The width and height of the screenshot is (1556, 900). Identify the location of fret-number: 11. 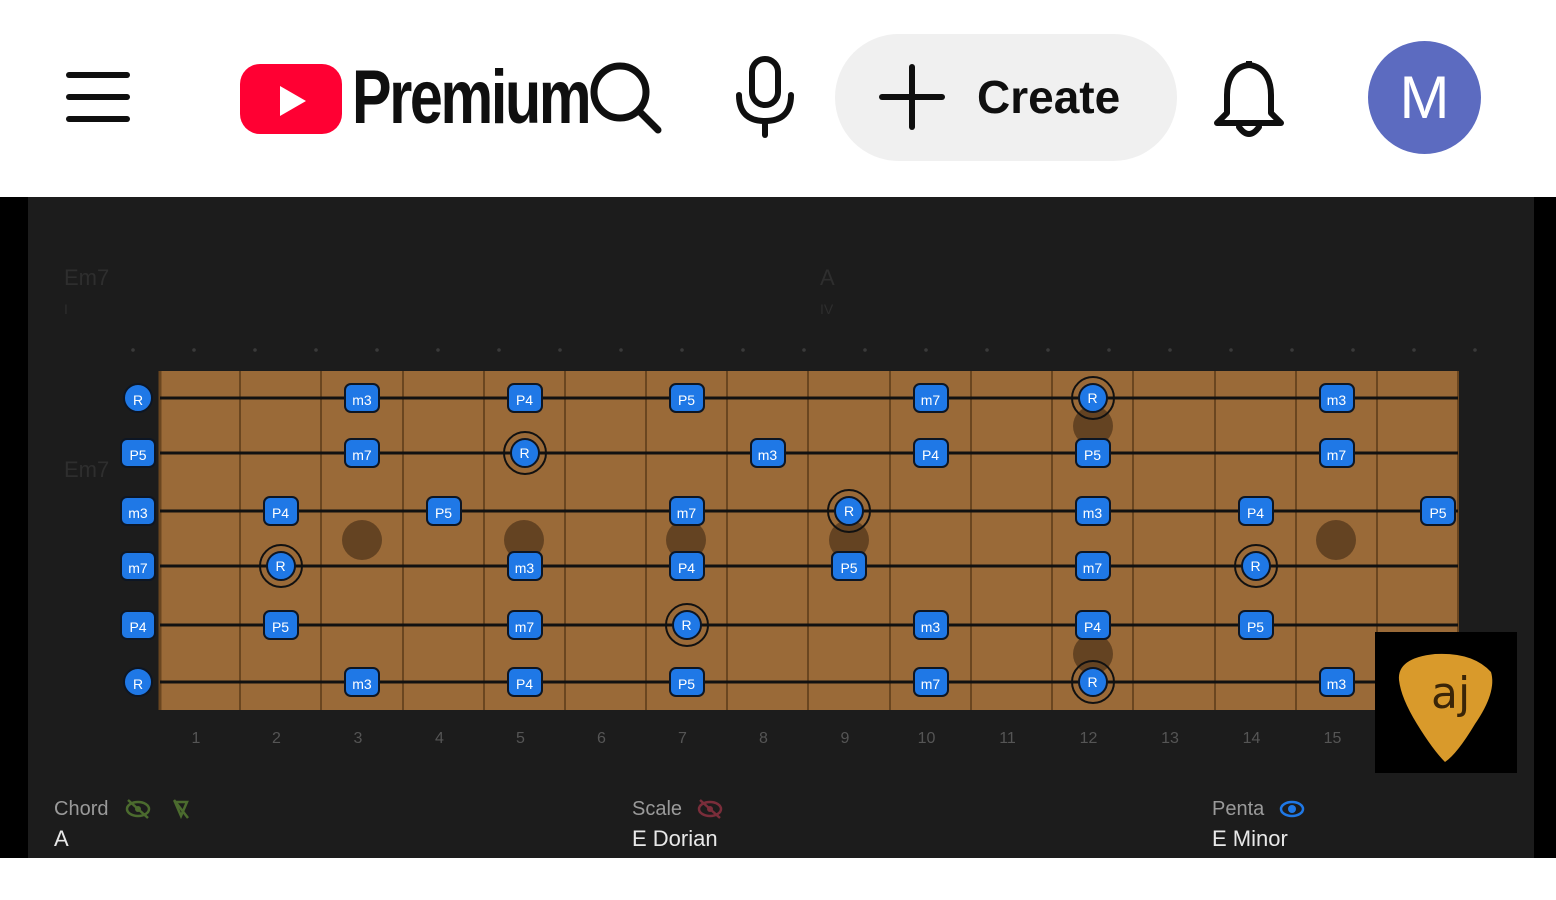
(1007, 738).